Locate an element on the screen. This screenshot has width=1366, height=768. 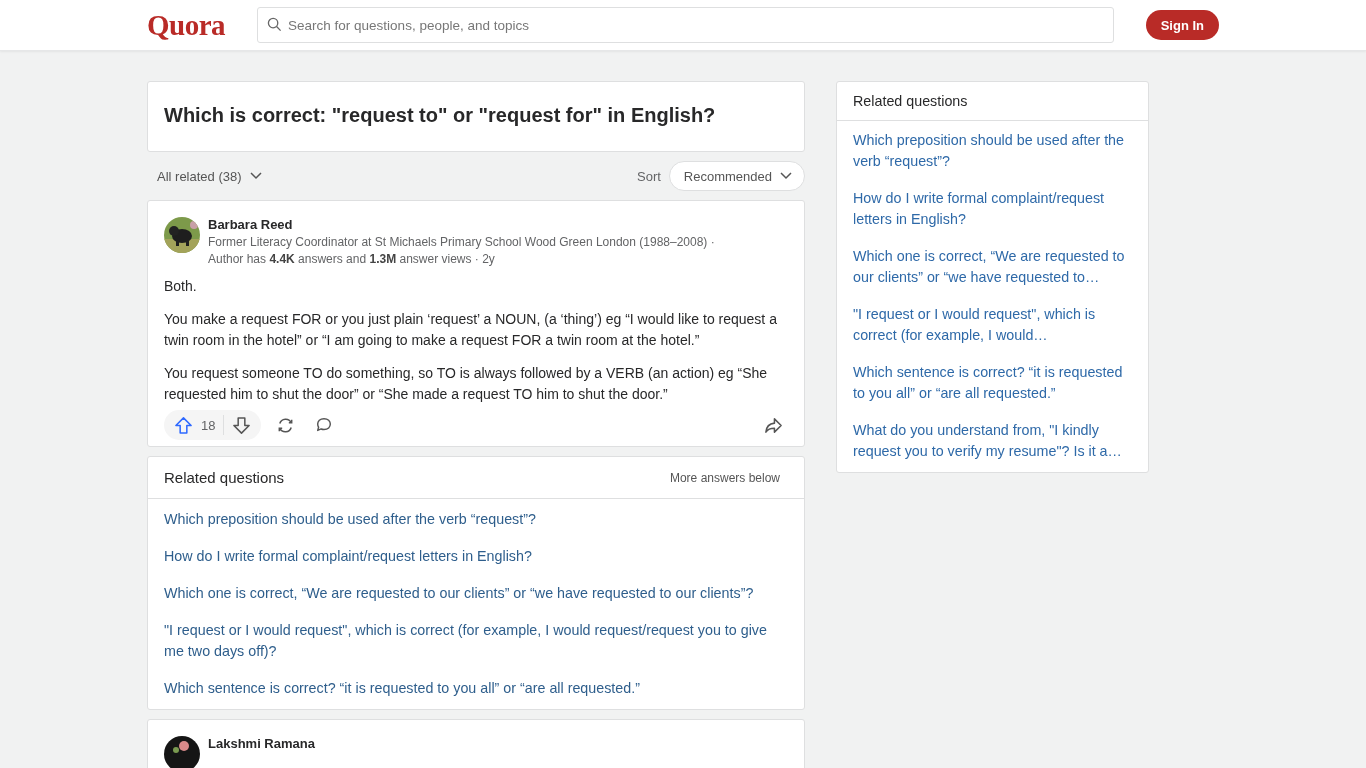
downvote-button is located at coordinates (242, 425).